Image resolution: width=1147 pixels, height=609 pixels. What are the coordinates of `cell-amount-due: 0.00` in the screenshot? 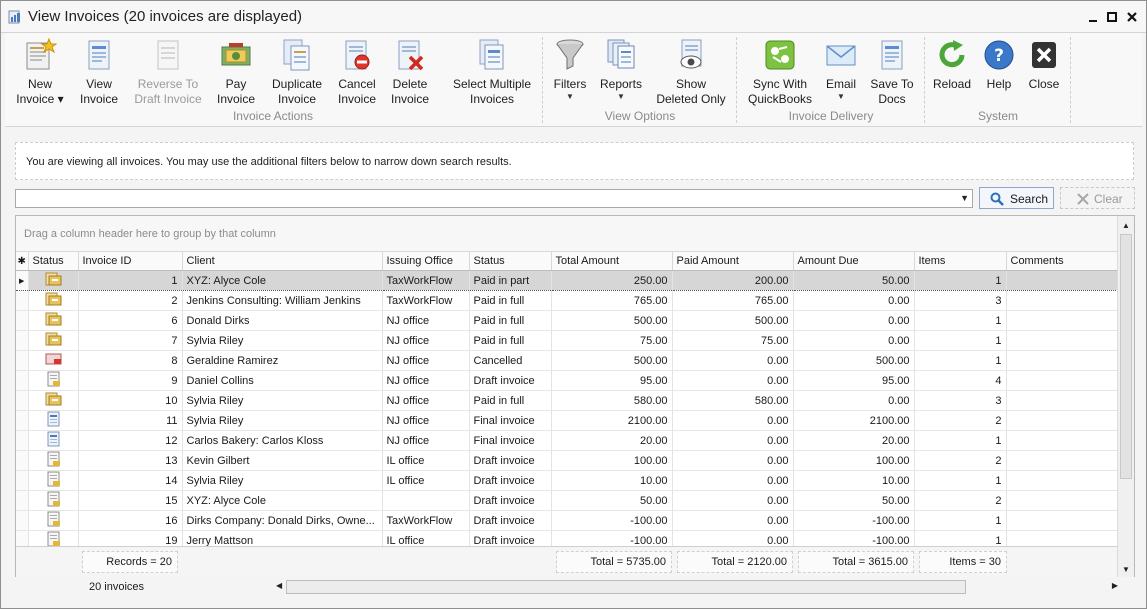 It's located at (854, 400).